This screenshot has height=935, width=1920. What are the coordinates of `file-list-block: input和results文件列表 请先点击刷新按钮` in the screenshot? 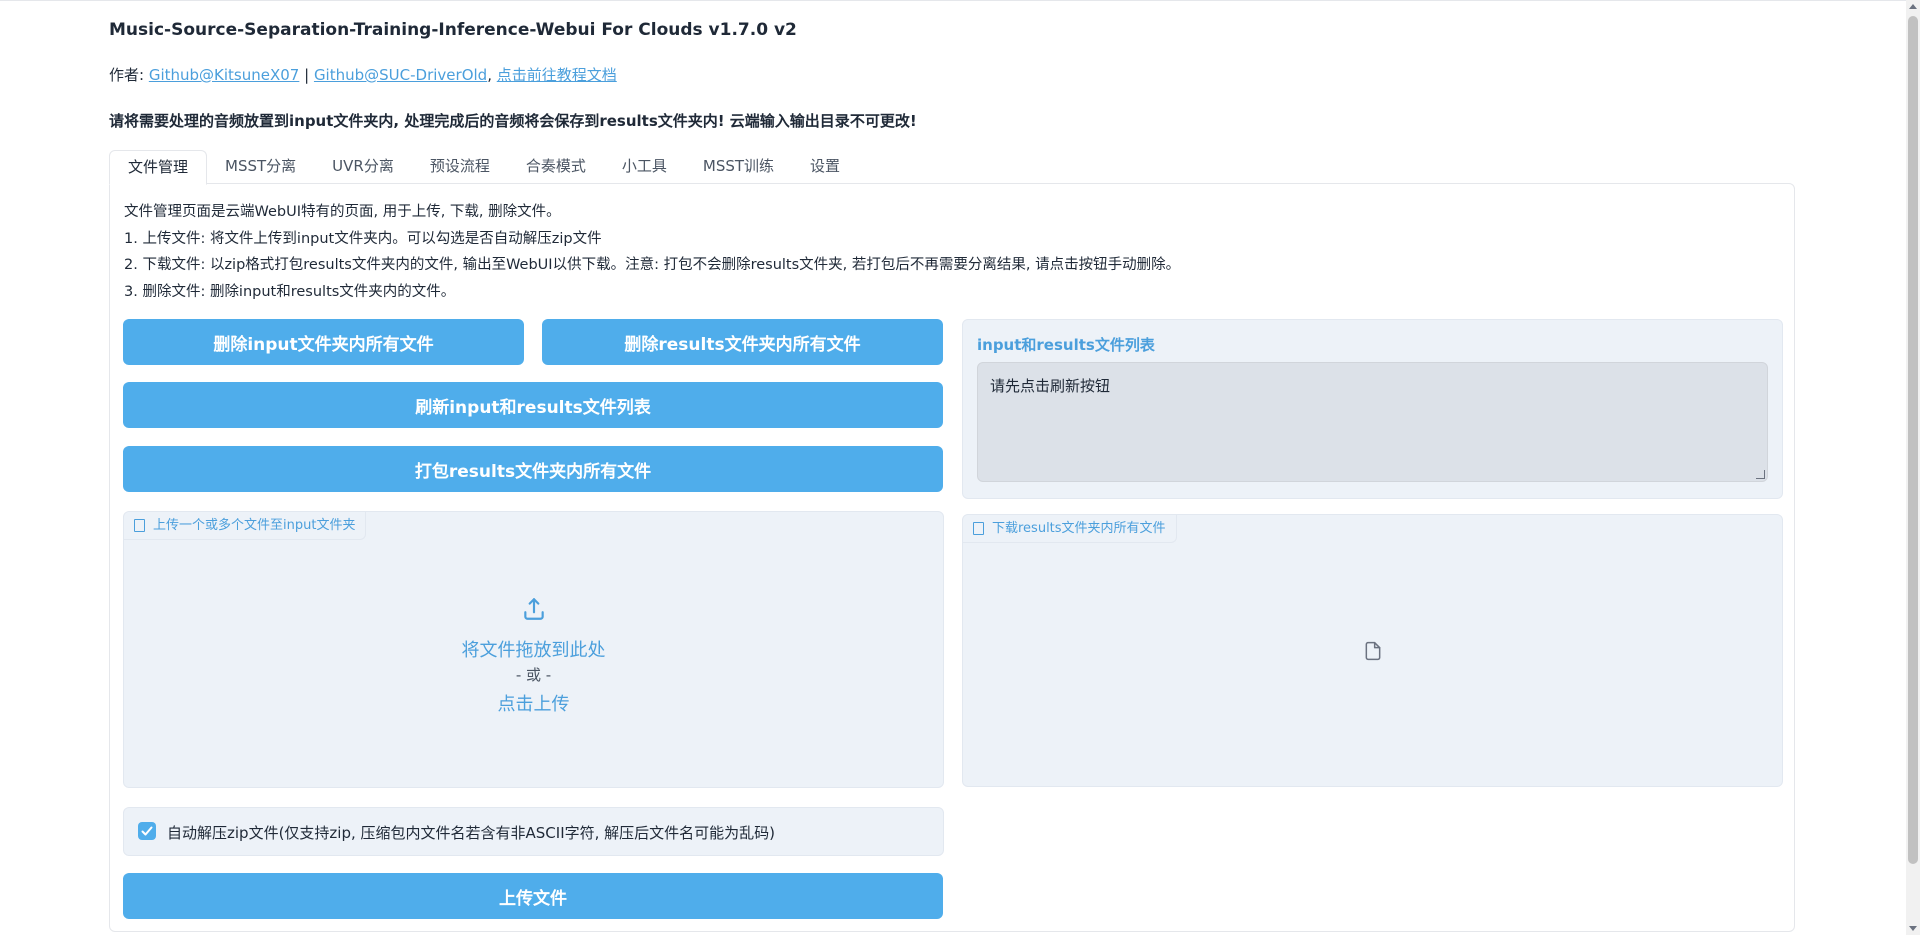 It's located at (1372, 409).